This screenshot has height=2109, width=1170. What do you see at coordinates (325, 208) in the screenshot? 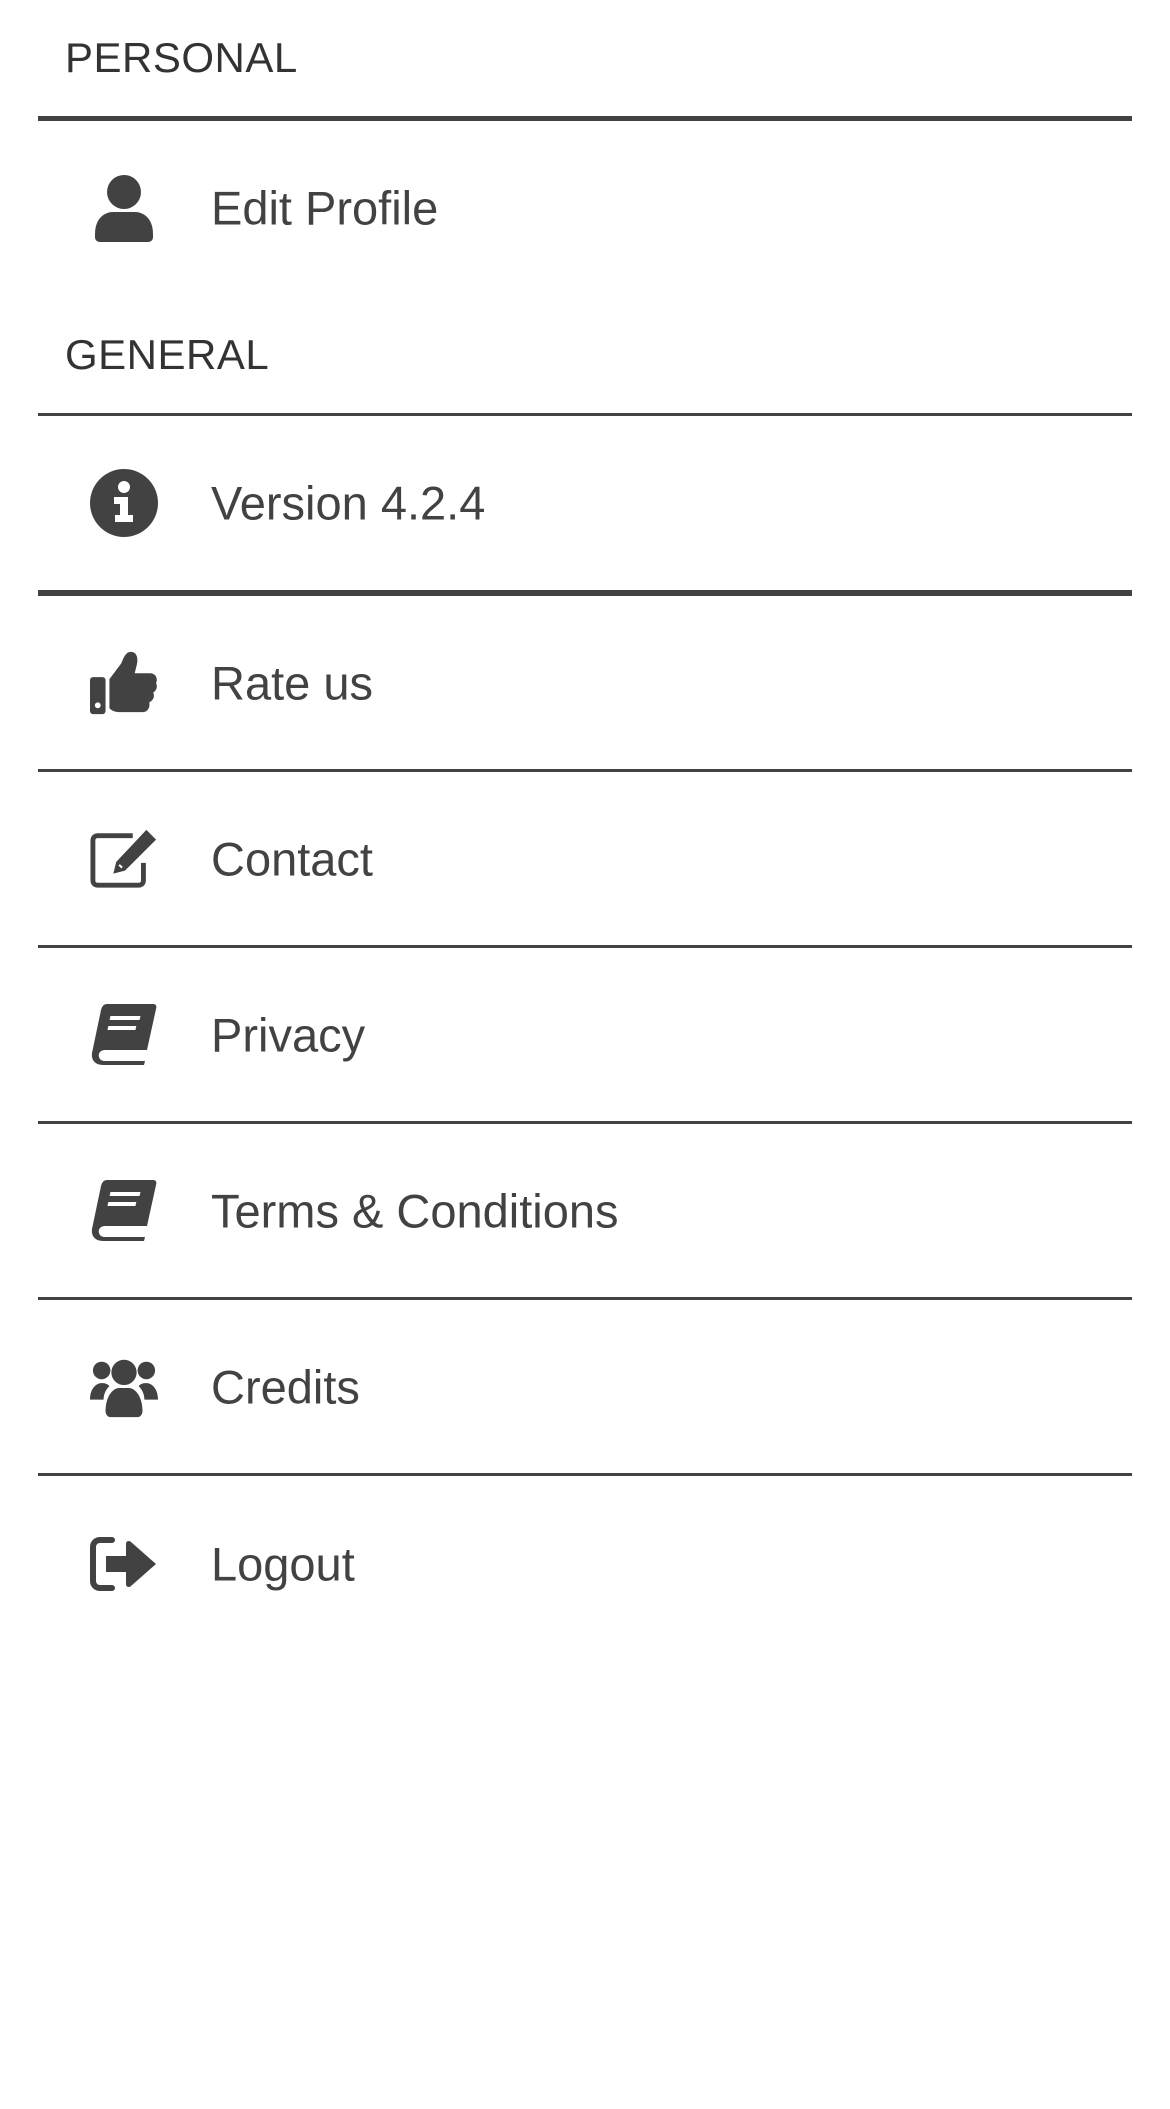
I see `menu-item-label: Edit Profile` at bounding box center [325, 208].